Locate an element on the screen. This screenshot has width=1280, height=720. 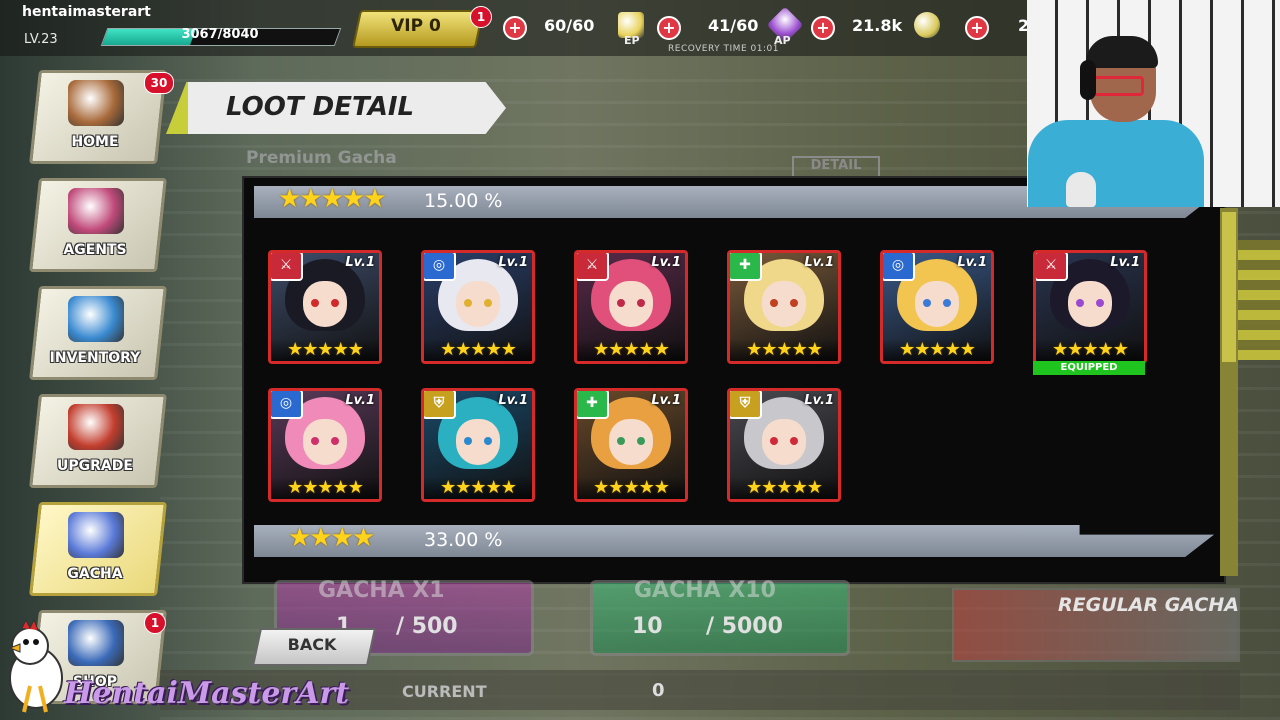
current-label: CURRENT is located at coordinates (444, 691).